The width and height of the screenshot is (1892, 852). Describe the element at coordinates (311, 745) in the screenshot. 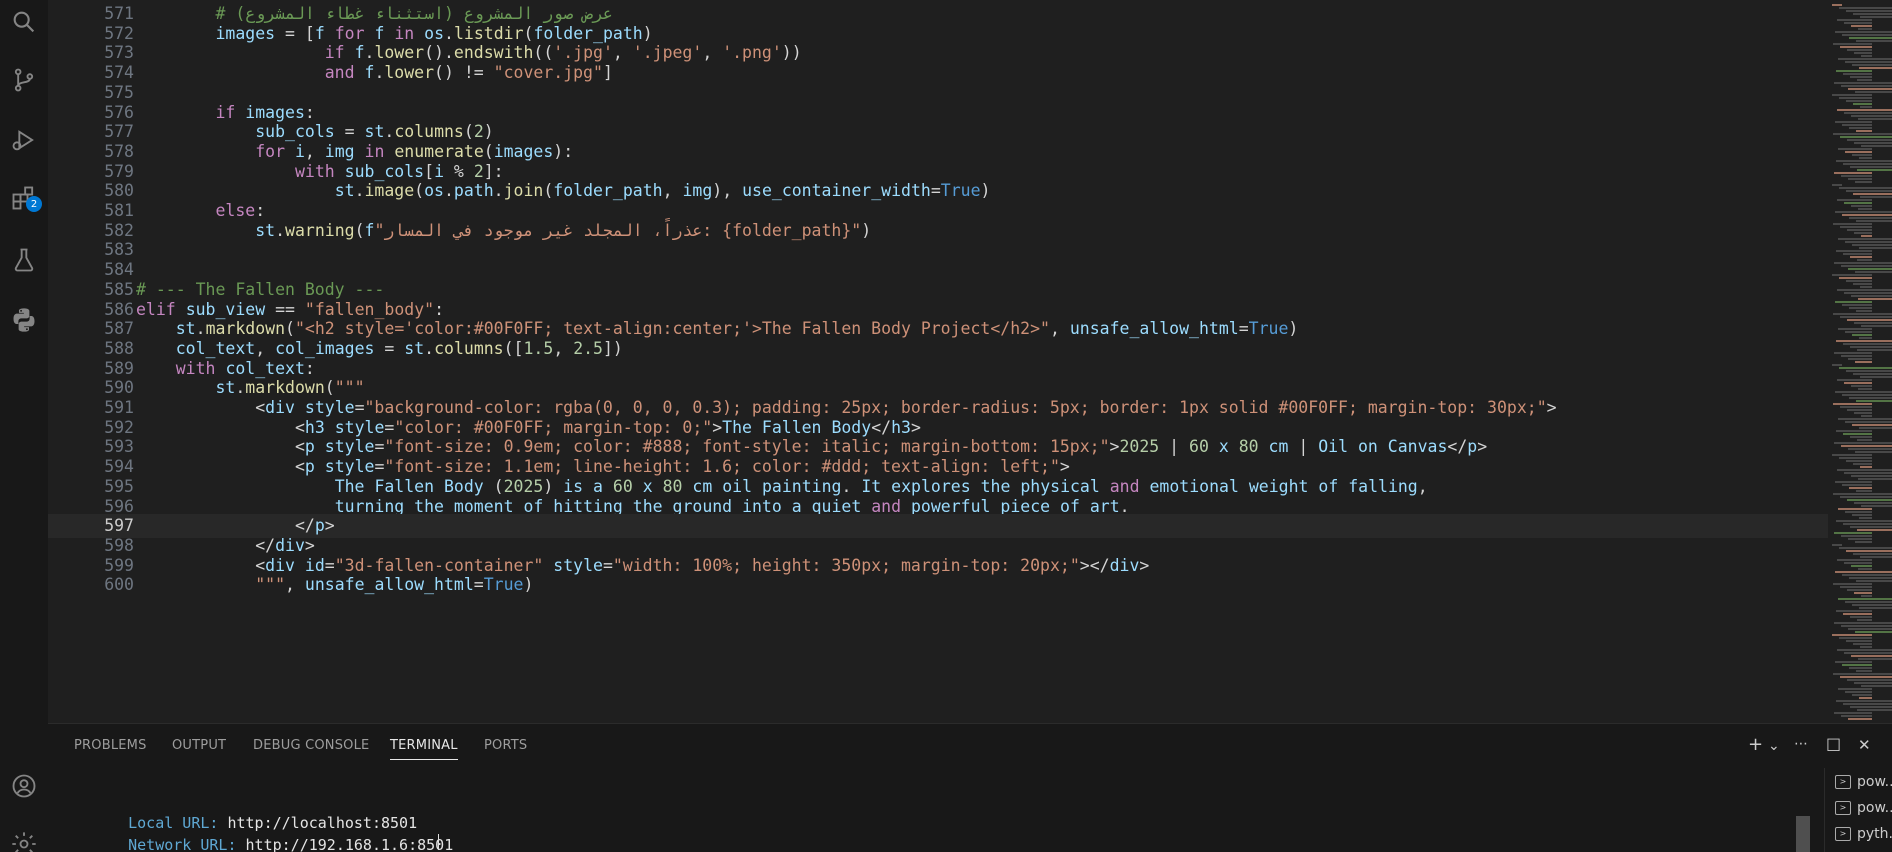

I see `tab-debug-console: DEBUG CONSOLE` at that location.